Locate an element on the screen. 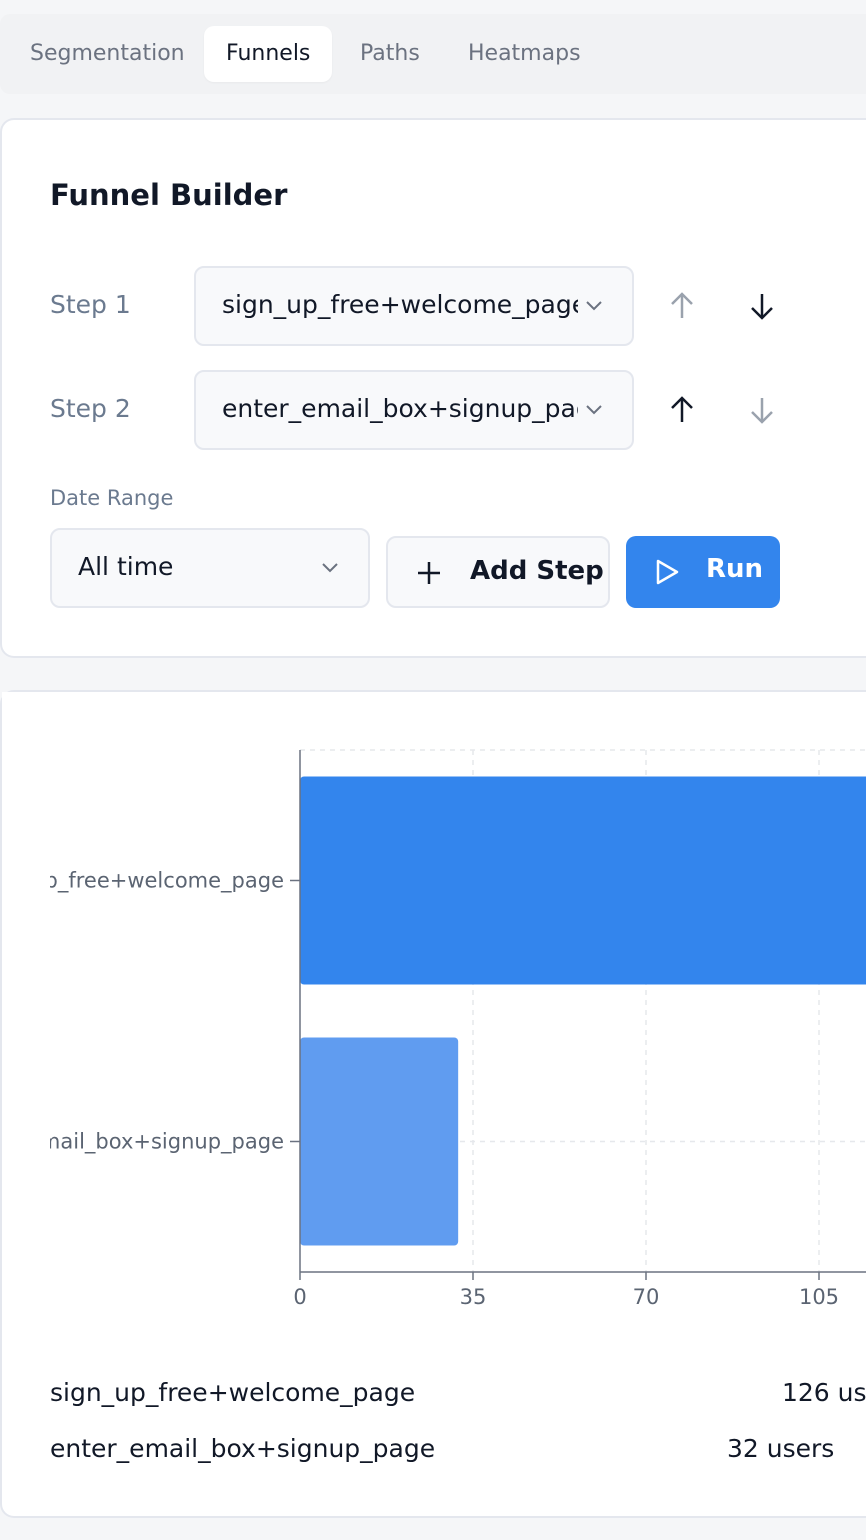 The width and height of the screenshot is (866, 1540). label-clip-mask is located at coordinates (26, 1012).